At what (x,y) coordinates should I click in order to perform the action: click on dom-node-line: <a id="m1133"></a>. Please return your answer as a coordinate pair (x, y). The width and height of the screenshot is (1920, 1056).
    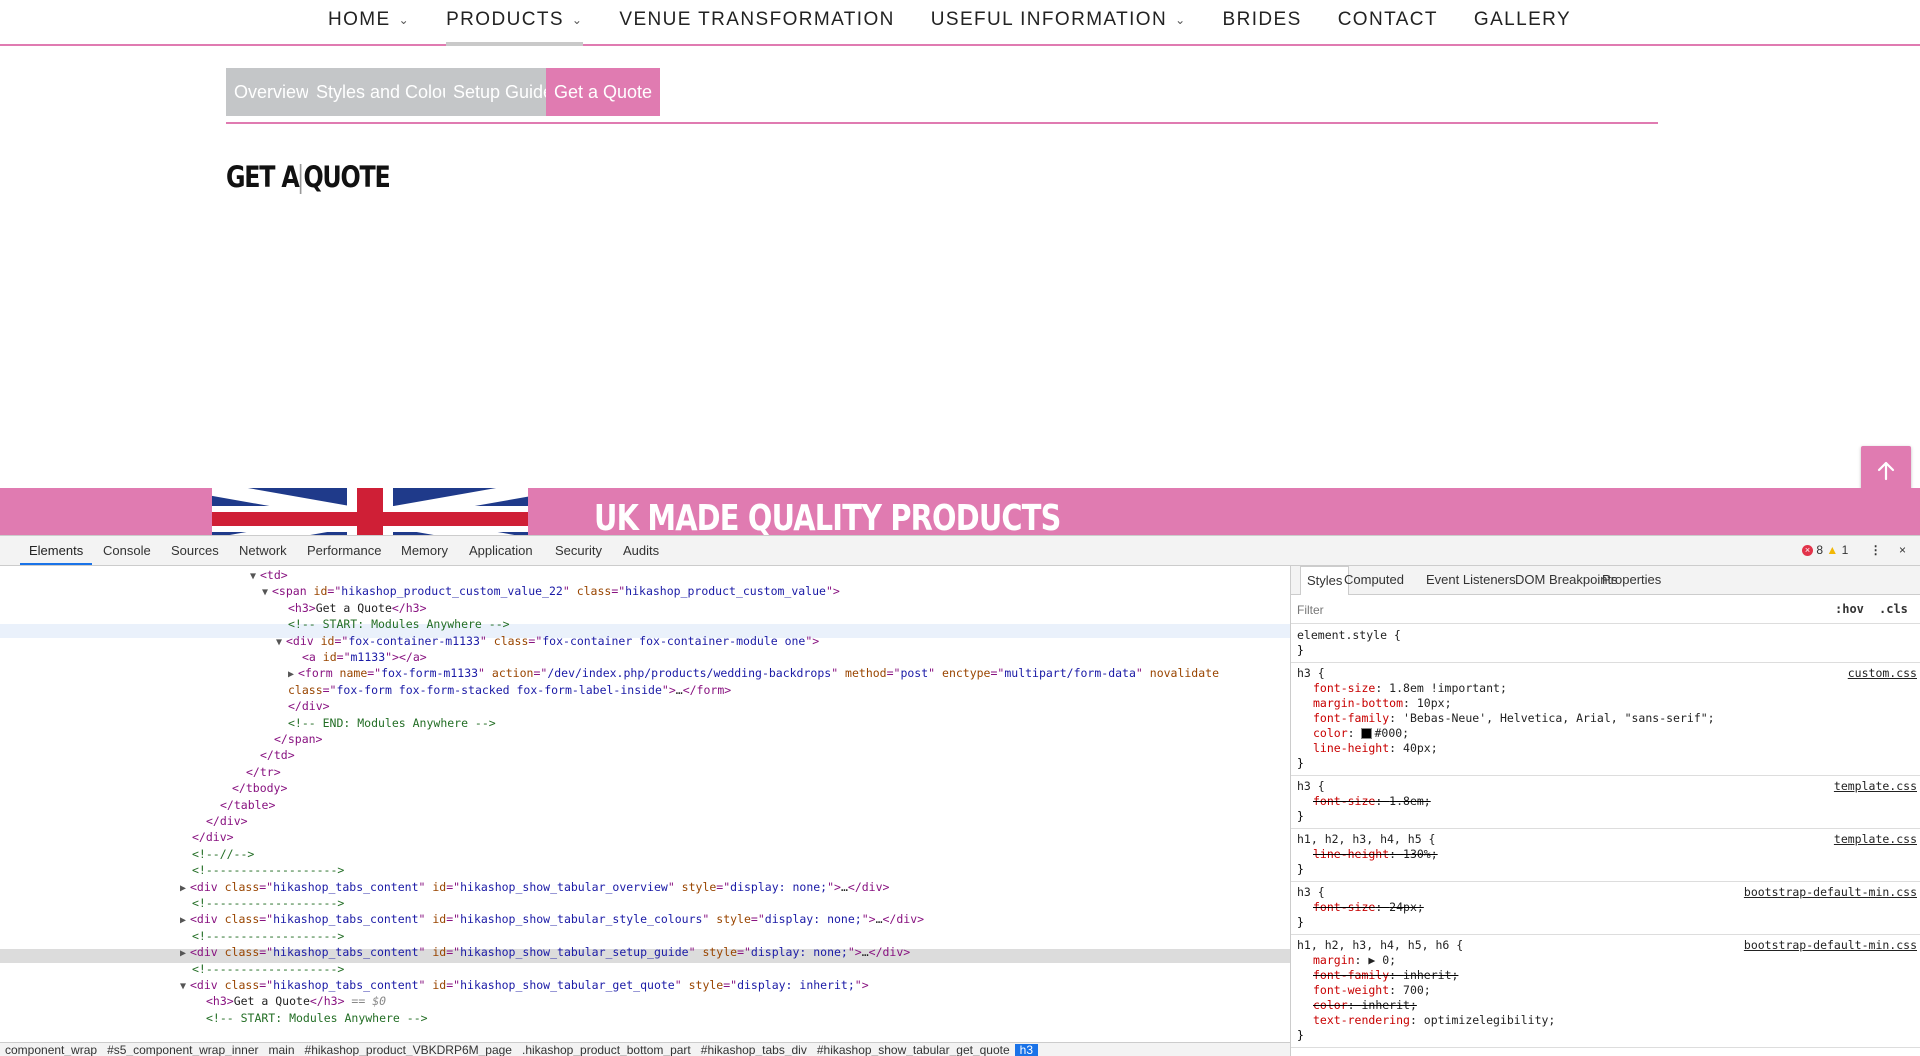
    Looking at the image, I should click on (364, 657).